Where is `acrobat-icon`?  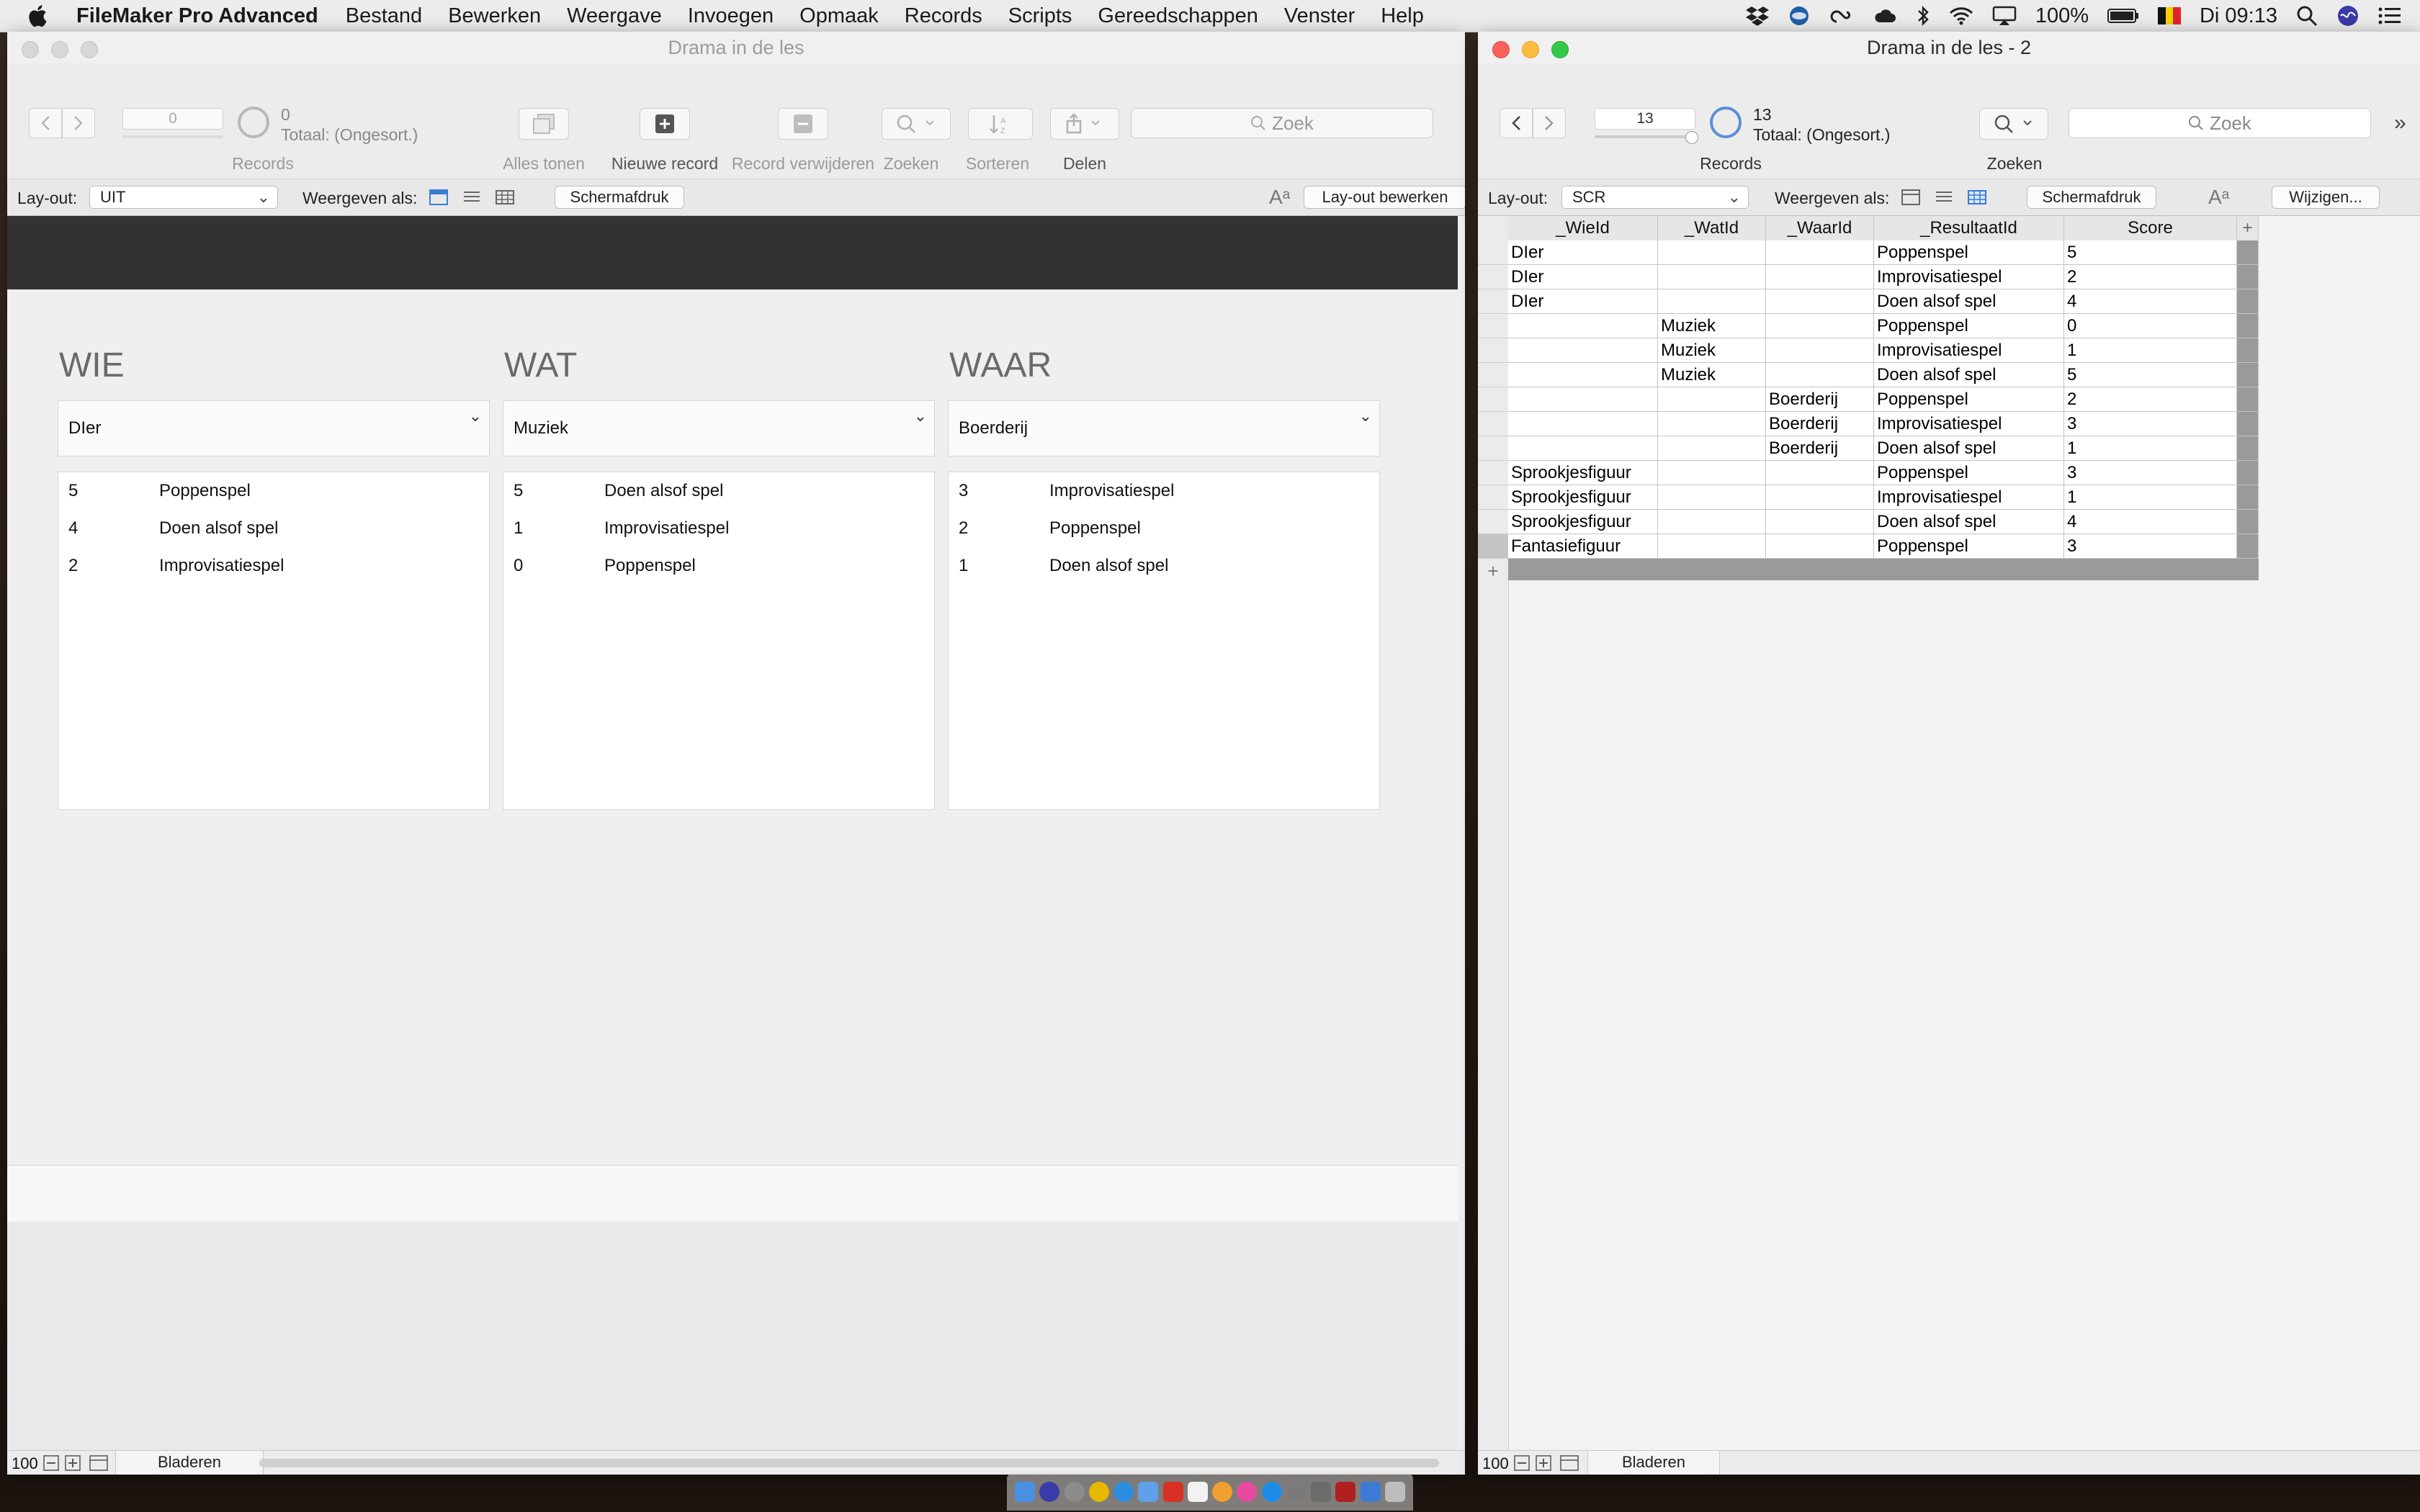
acrobat-icon is located at coordinates (1172, 1492).